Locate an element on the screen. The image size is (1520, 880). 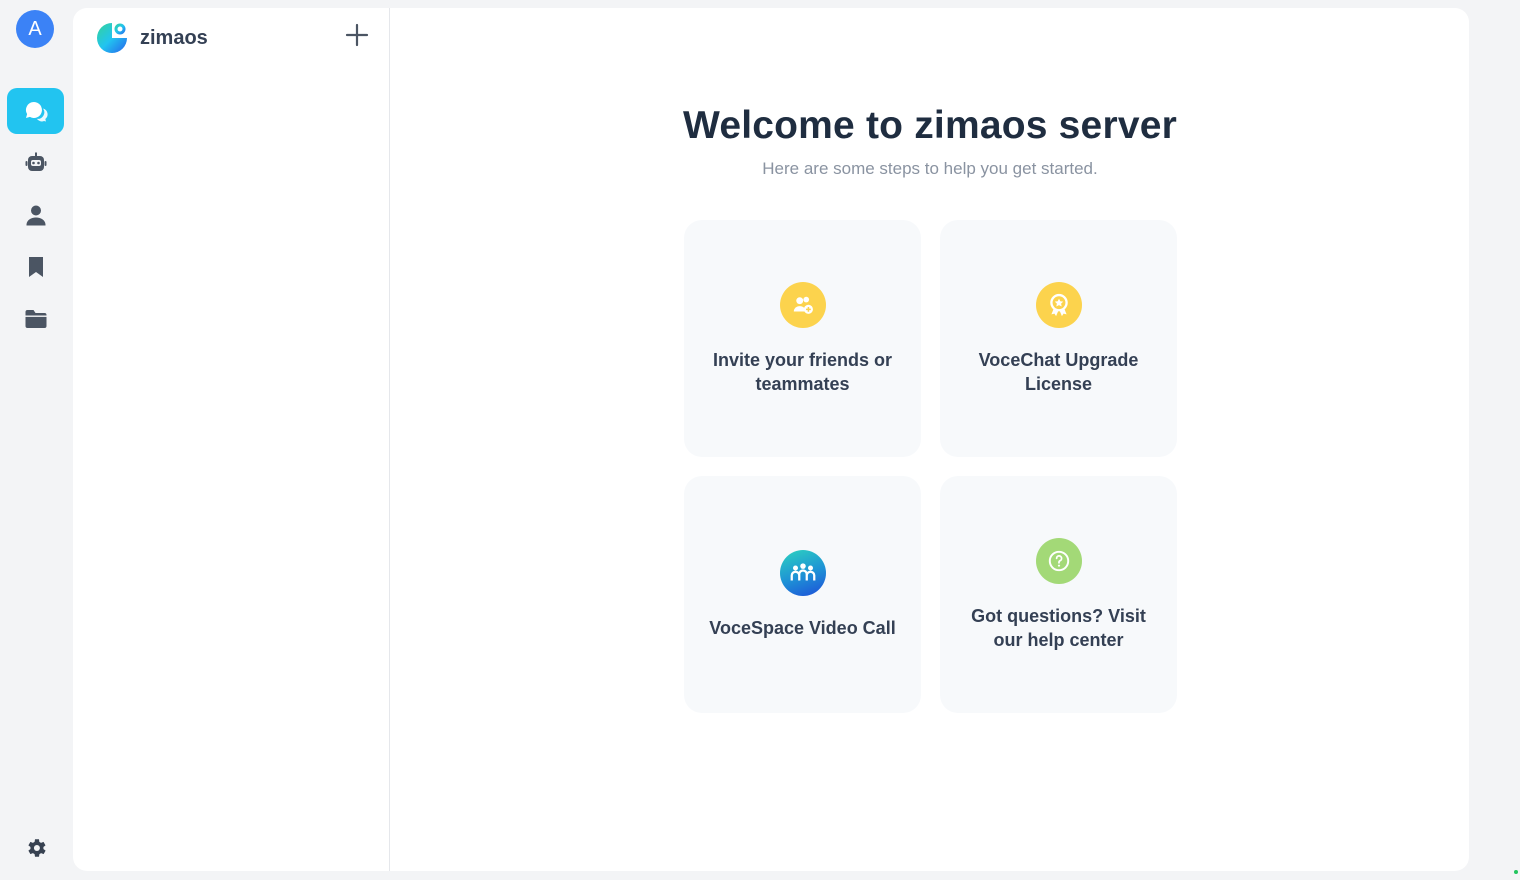
invite-card: Invite your friends or teammates is located at coordinates (802, 338).